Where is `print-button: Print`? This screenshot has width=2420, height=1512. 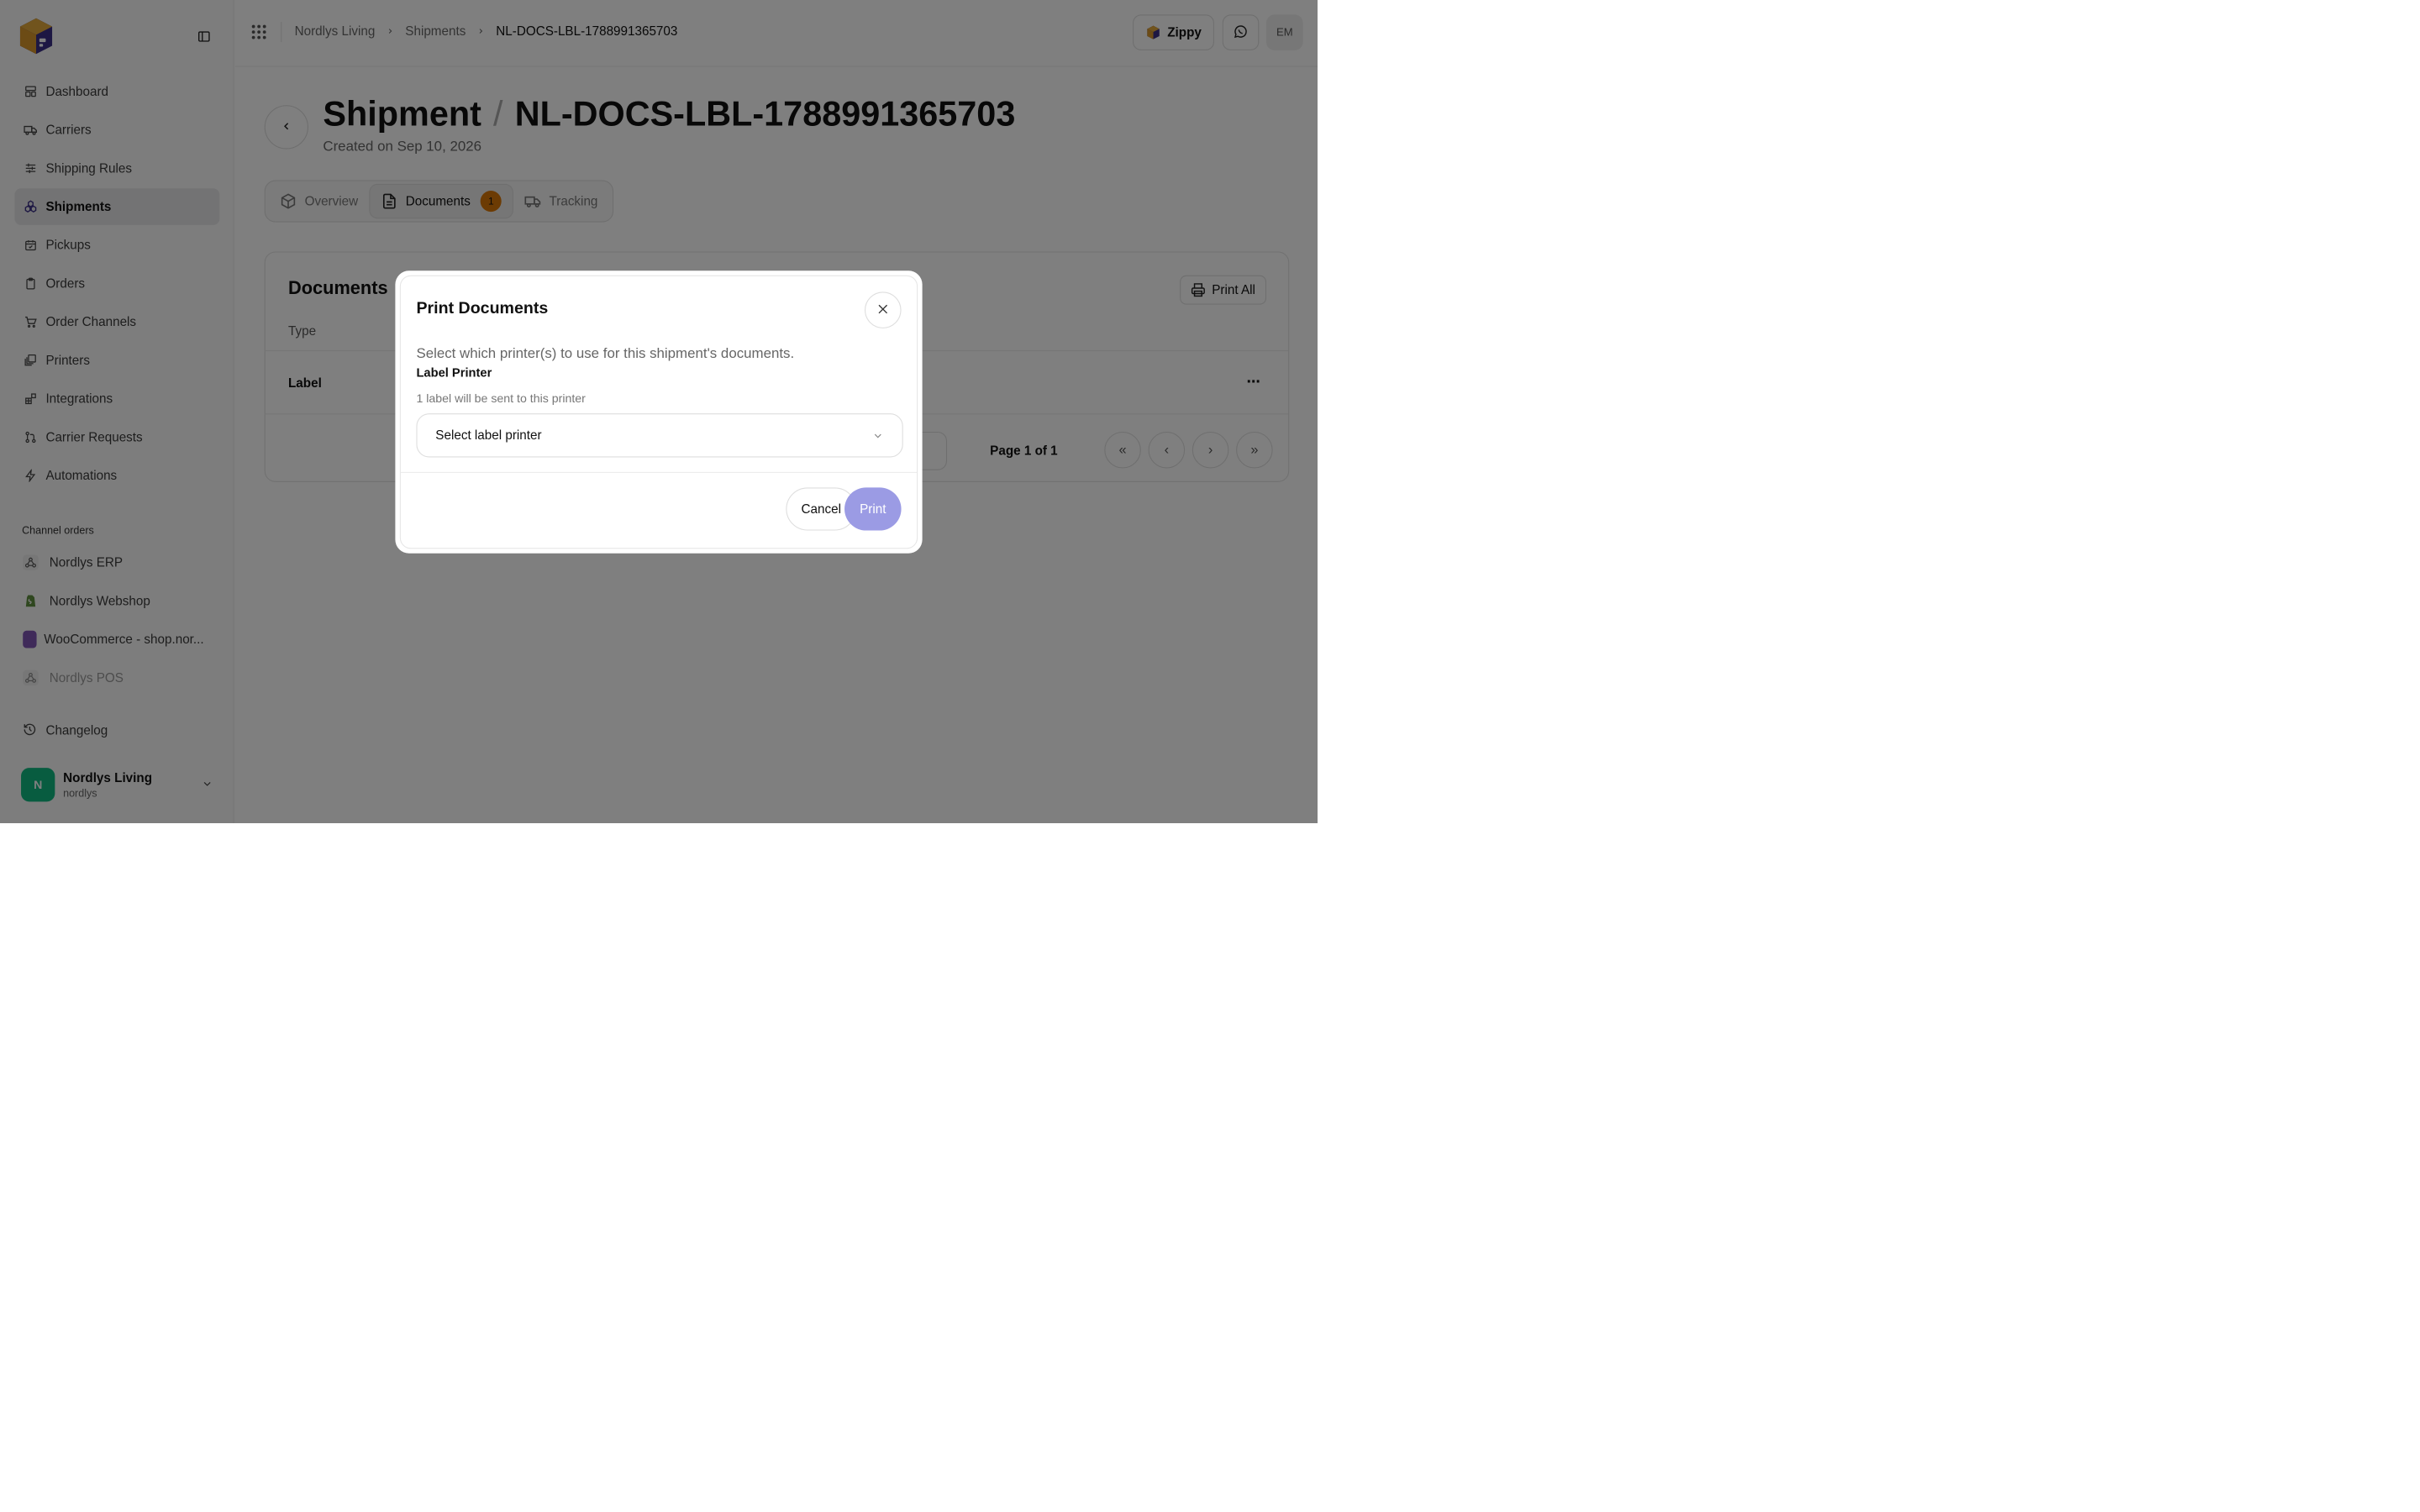 print-button: Print is located at coordinates (873, 509).